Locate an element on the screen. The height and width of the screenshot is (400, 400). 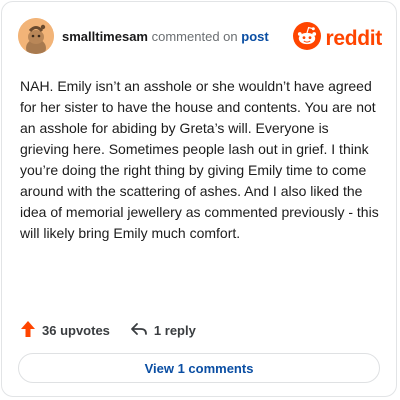
reply-button: 1 reply is located at coordinates (163, 330).